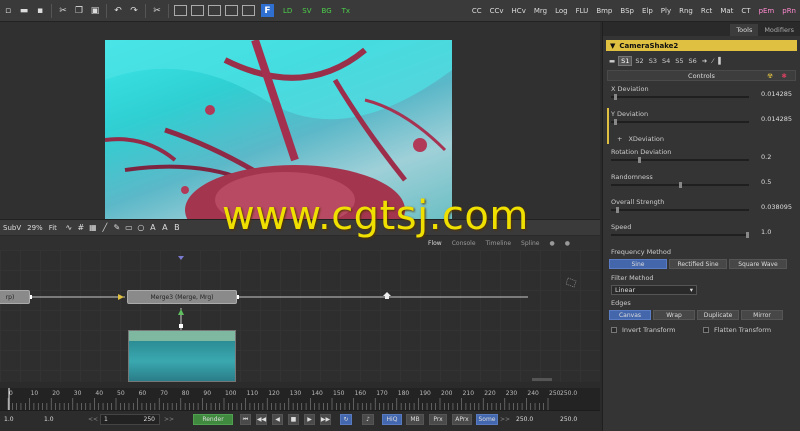  I want to click on global-start-field: 1.0, so click(9, 419).